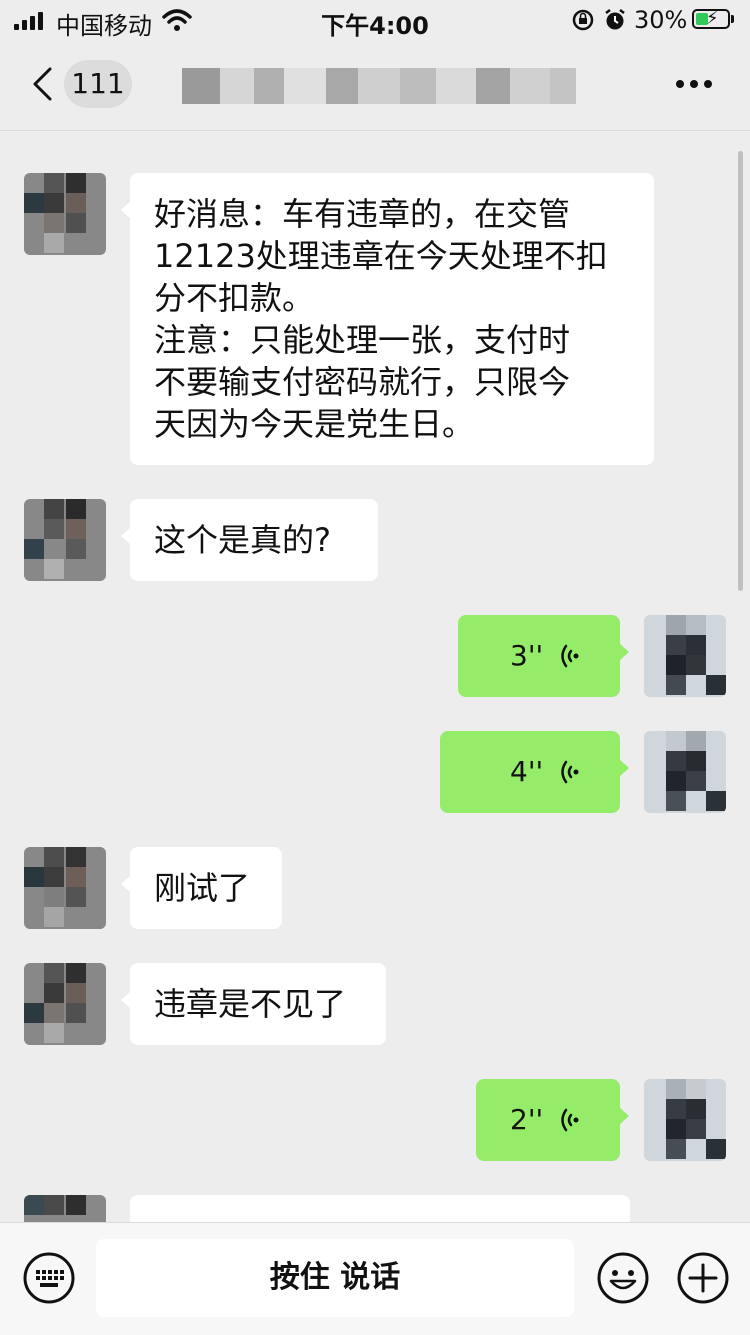 The height and width of the screenshot is (1335, 750). Describe the element at coordinates (379, 86) in the screenshot. I see `chat-title-pixelated` at that location.